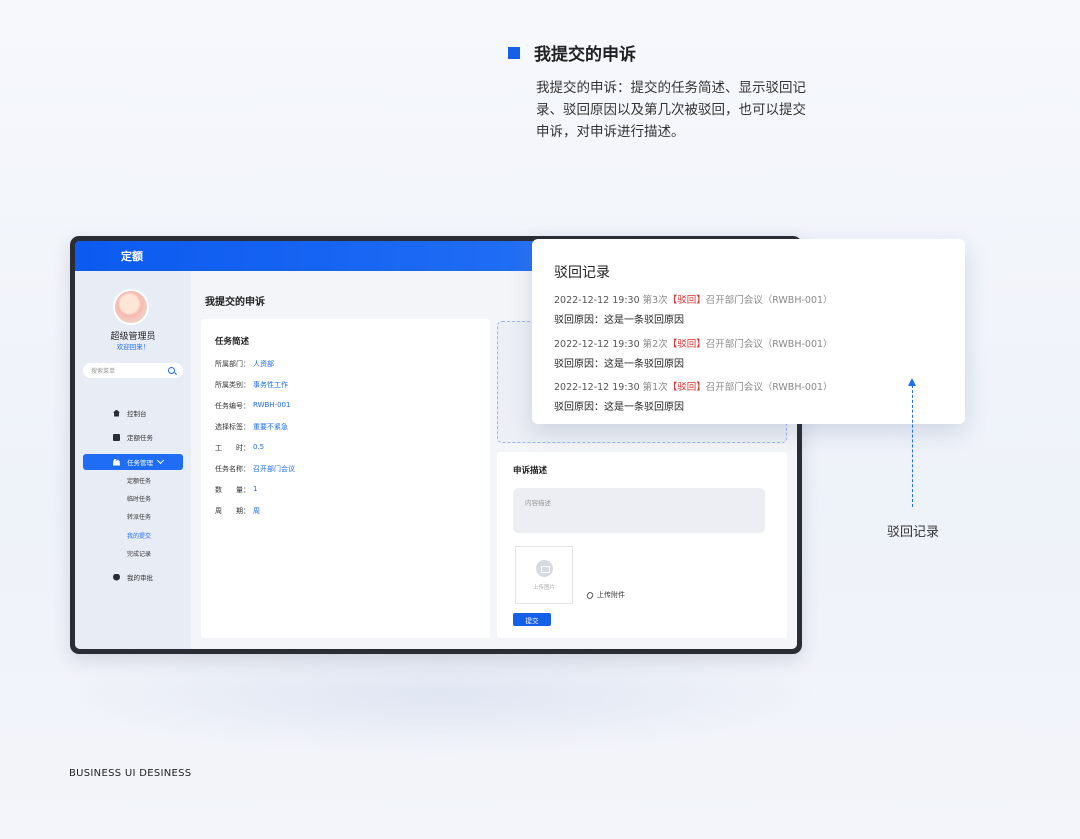 Image resolution: width=1080 pixels, height=839 pixels. Describe the element at coordinates (655, 344) in the screenshot. I see `record-count: 第2次` at that location.